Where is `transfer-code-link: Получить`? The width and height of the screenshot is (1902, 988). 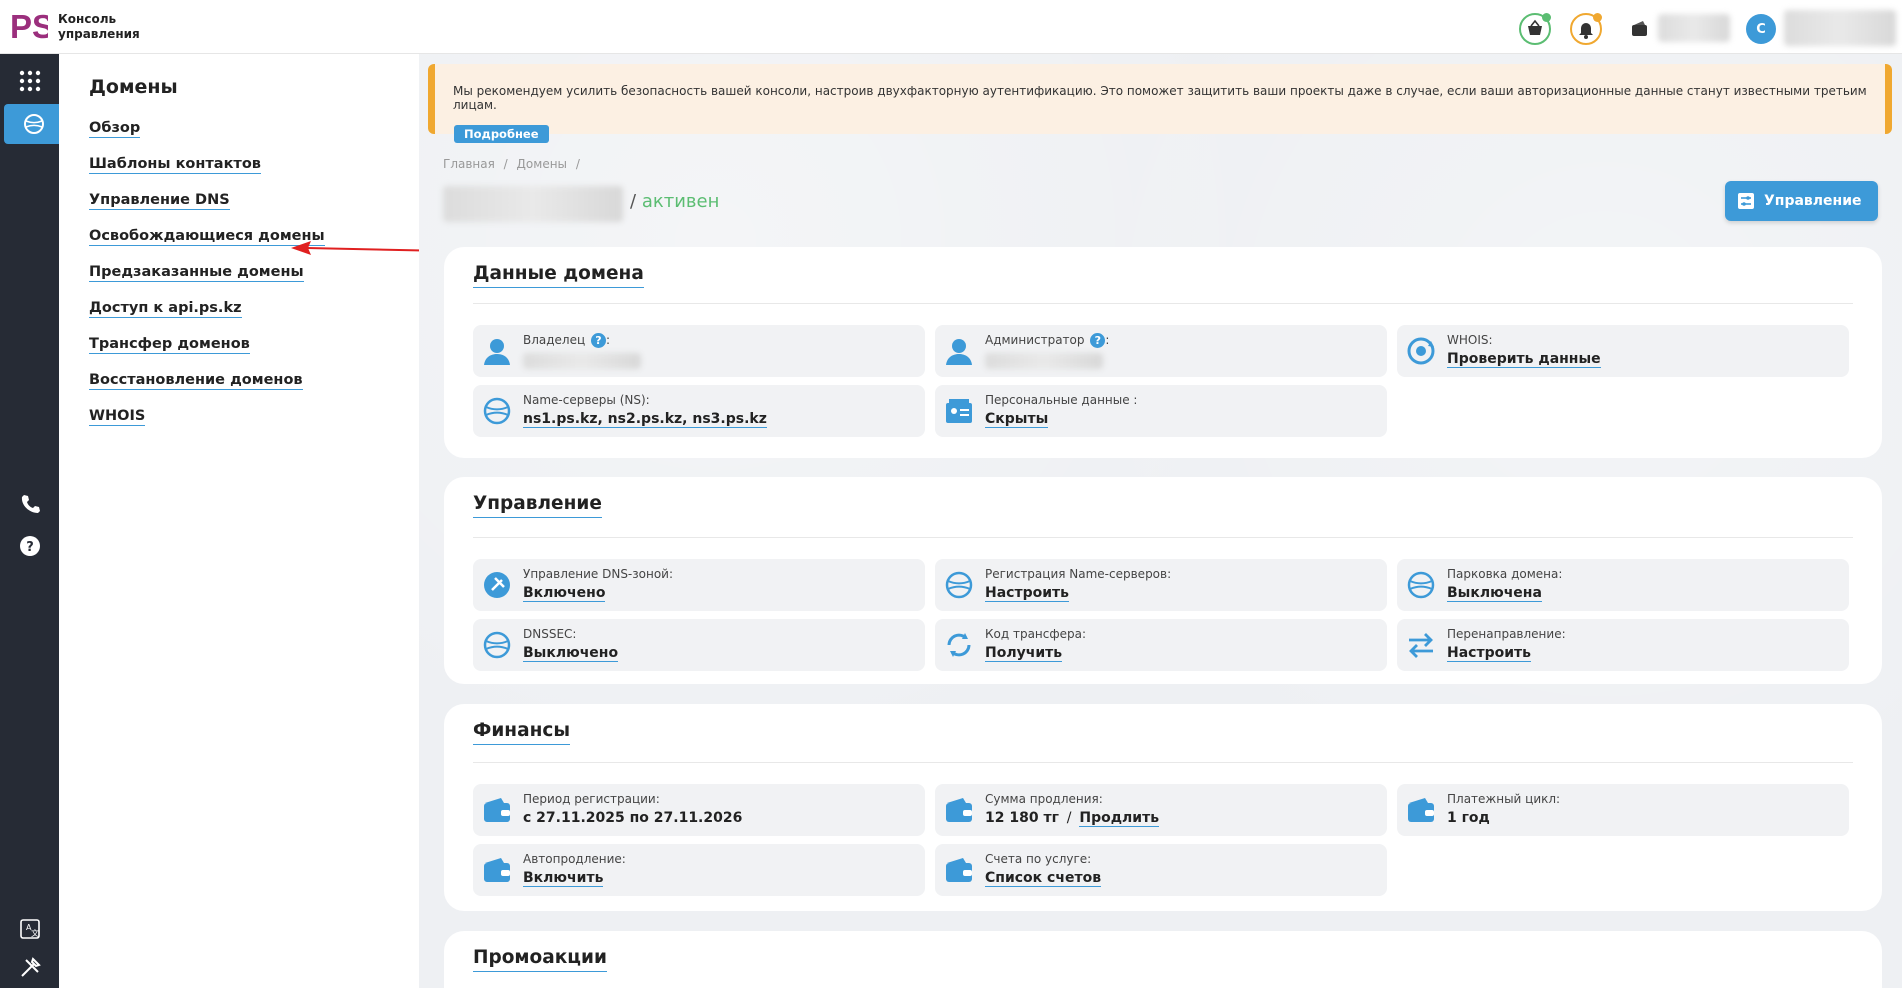
transfer-code-link: Получить is located at coordinates (1024, 653).